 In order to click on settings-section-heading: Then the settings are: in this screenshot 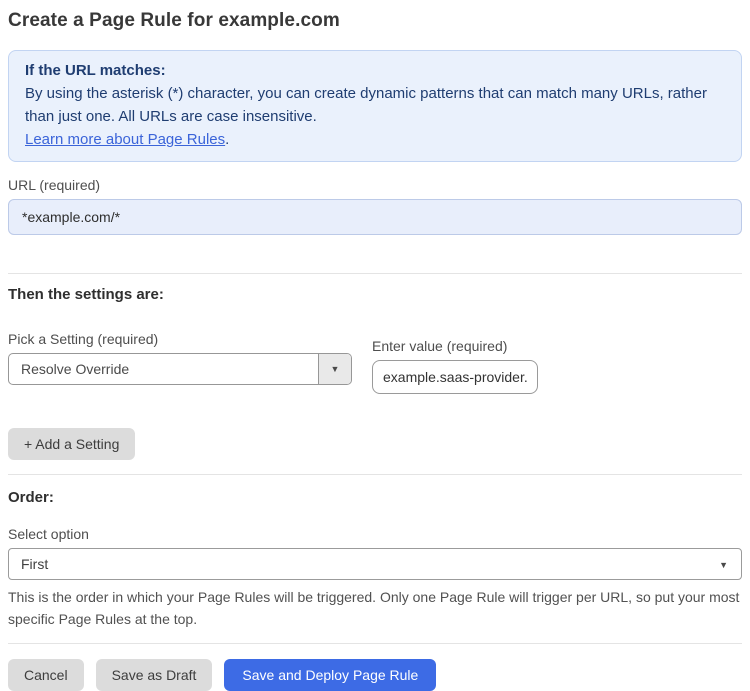, I will do `click(86, 294)`.